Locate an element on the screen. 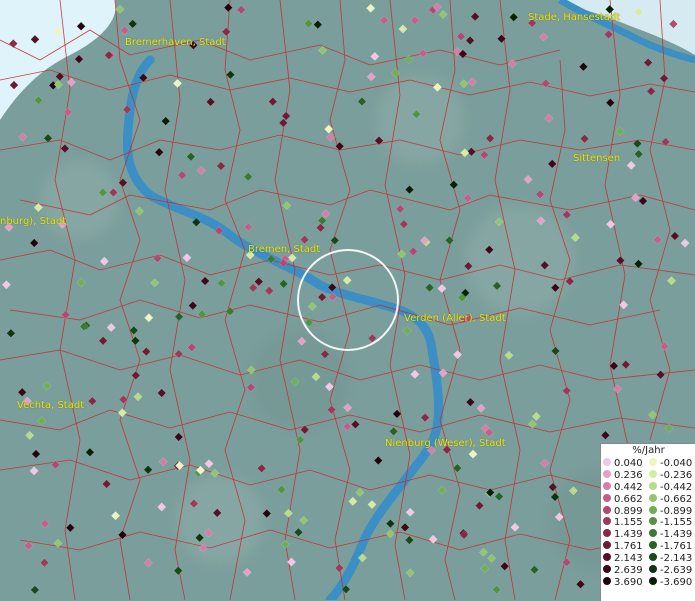  place-label-vechta: Vechta, Stadt is located at coordinates (51, 405).